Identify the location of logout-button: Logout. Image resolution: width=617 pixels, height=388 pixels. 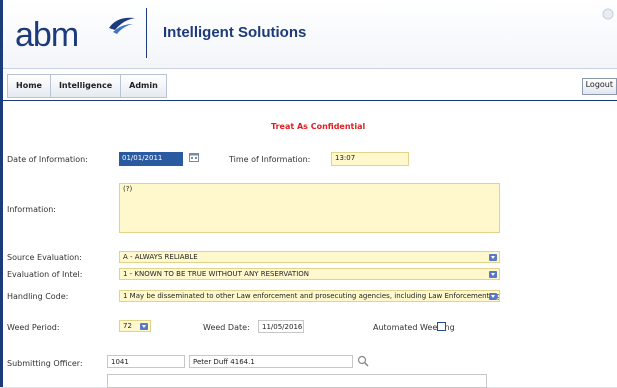
(599, 86).